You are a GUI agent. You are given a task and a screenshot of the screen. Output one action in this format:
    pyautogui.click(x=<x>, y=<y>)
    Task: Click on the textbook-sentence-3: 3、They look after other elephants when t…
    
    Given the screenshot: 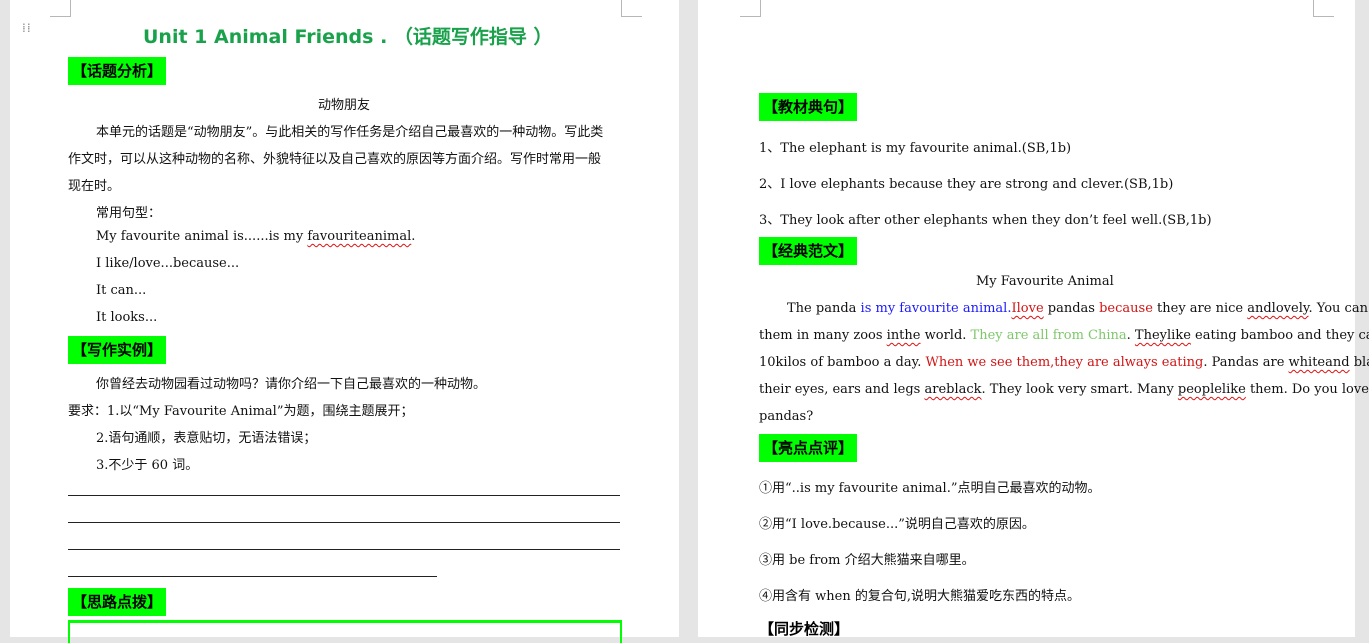 What is the action you would take?
    pyautogui.click(x=985, y=220)
    